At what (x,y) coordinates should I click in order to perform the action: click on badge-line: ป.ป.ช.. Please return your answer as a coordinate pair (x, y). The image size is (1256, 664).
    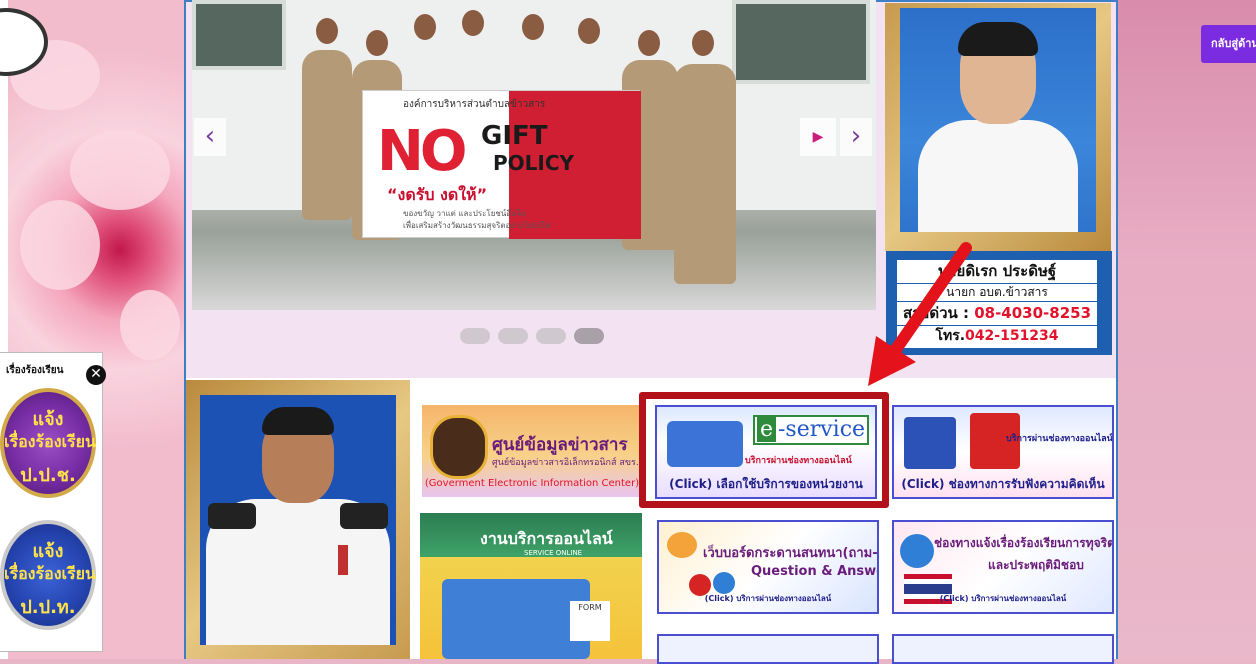
    Looking at the image, I should click on (48, 475).